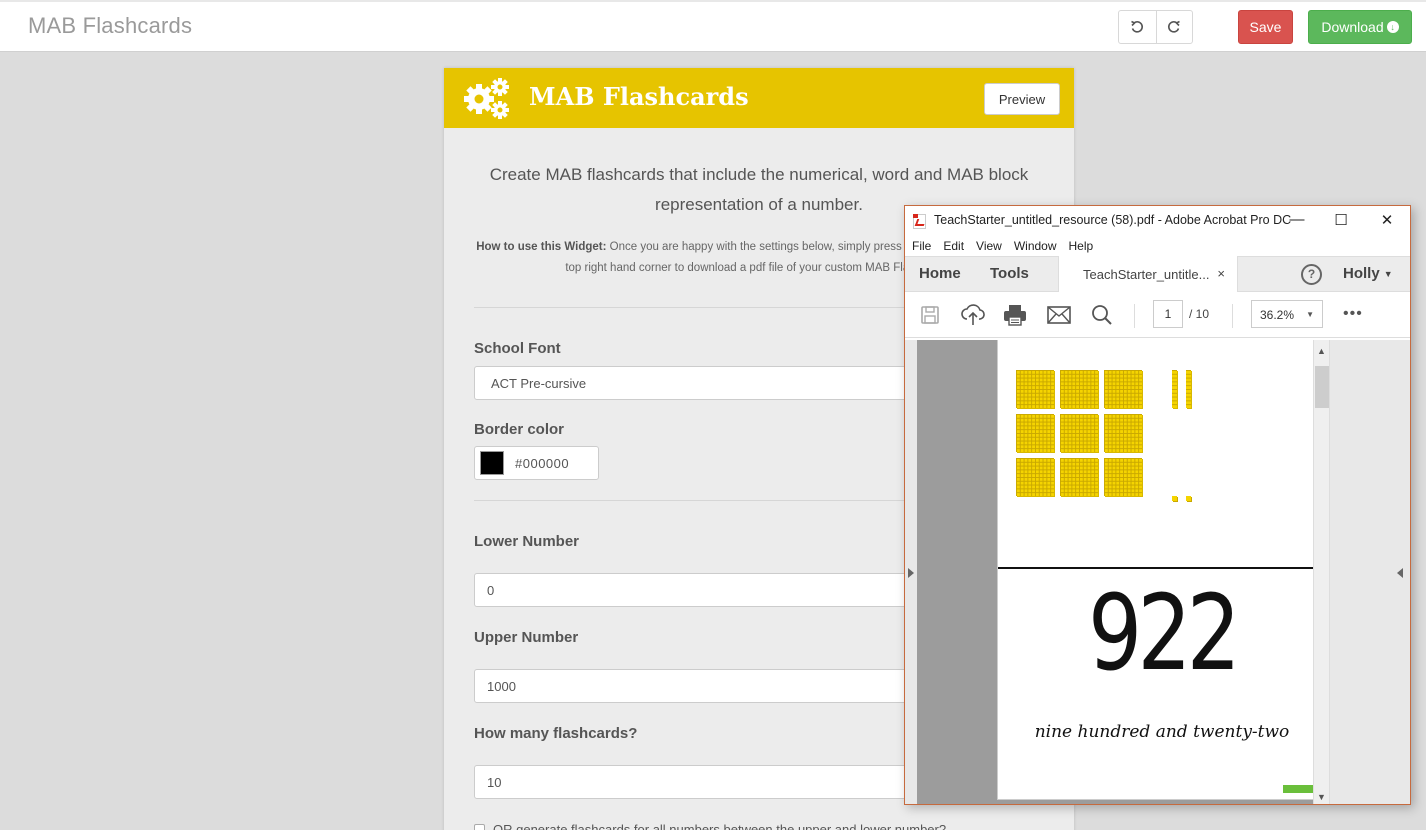 The height and width of the screenshot is (830, 1426). Describe the element at coordinates (517, 348) in the screenshot. I see `school-font-label: School Font` at that location.